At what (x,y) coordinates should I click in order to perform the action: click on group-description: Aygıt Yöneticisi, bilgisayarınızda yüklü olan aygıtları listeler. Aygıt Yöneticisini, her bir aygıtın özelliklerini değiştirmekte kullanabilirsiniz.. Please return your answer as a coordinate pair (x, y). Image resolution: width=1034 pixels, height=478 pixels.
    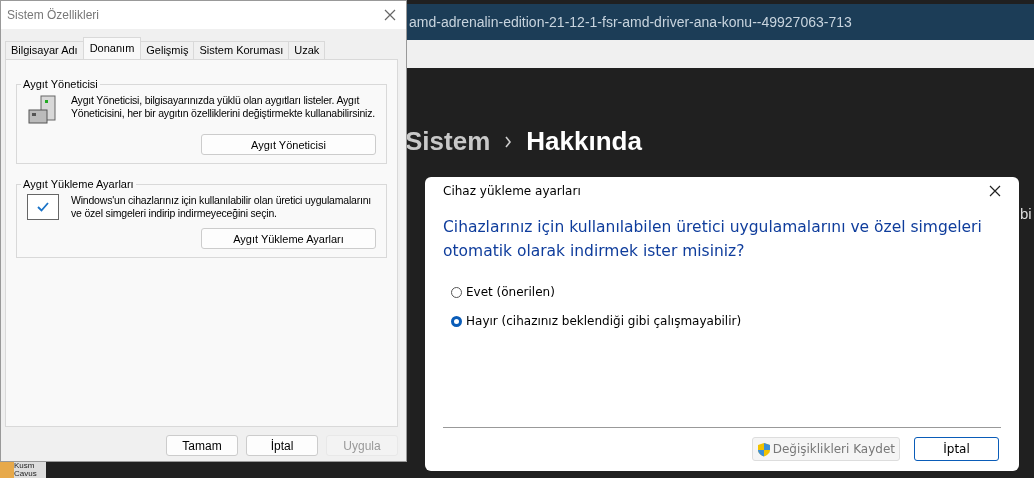
    Looking at the image, I should click on (223, 107).